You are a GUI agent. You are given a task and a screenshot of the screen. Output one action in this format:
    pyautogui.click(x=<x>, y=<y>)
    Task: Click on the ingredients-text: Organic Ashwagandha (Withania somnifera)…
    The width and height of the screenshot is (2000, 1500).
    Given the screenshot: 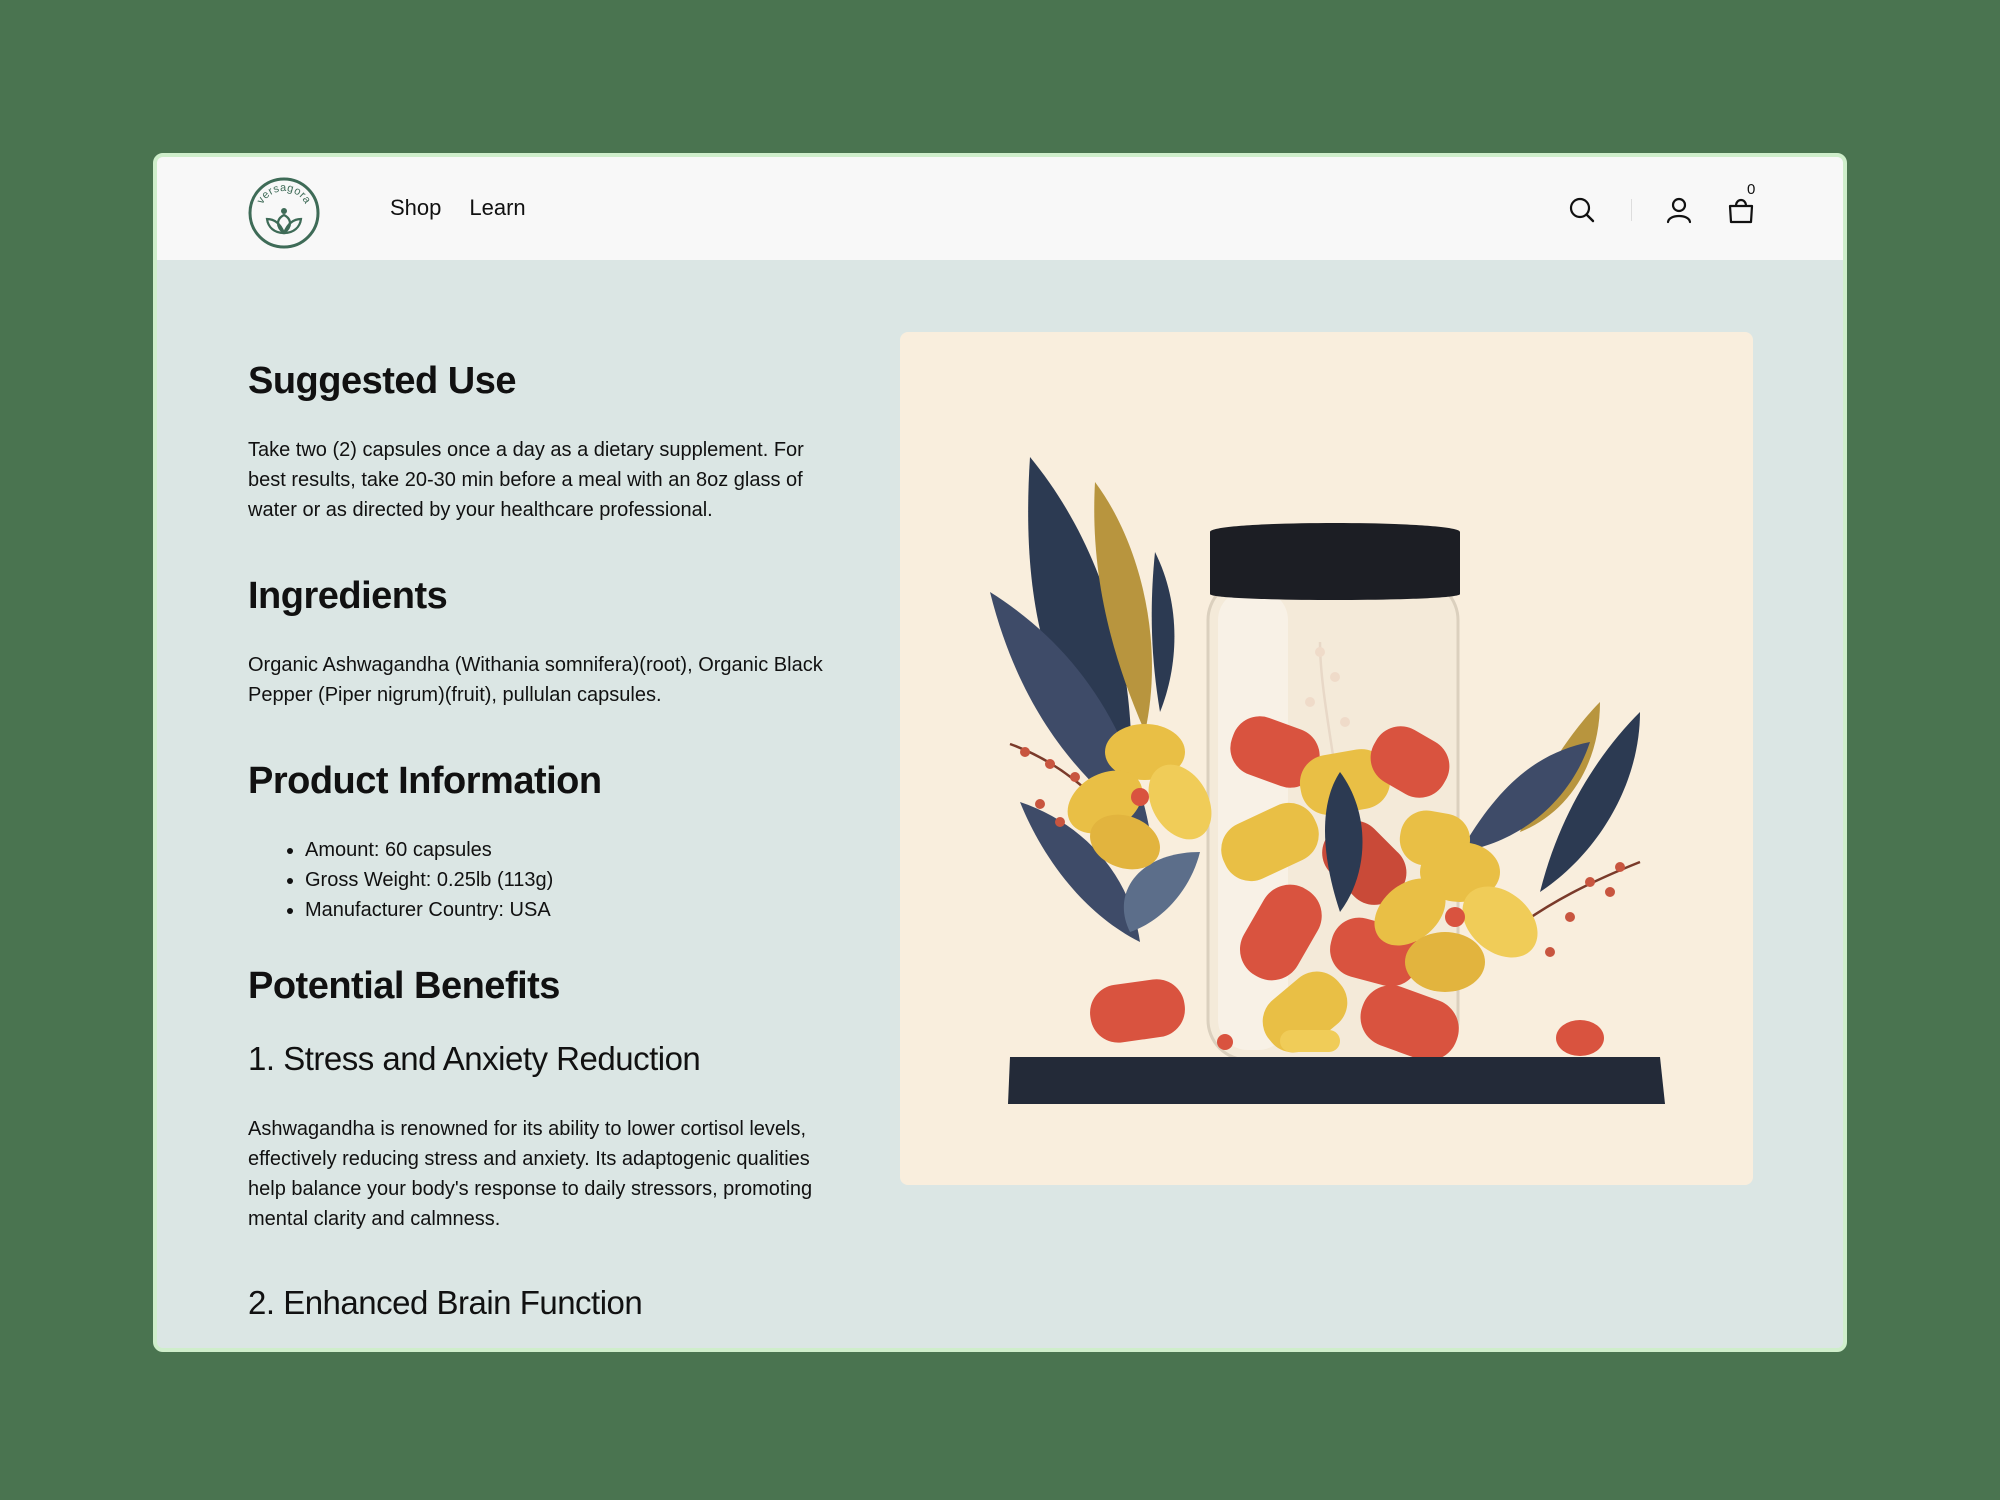 What is the action you would take?
    pyautogui.click(x=535, y=680)
    